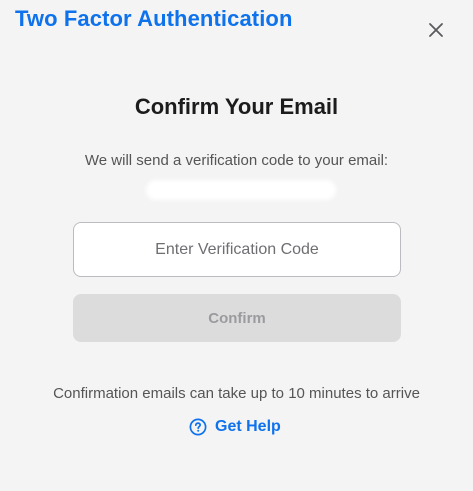 Image resolution: width=473 pixels, height=491 pixels. I want to click on close-button, so click(436, 30).